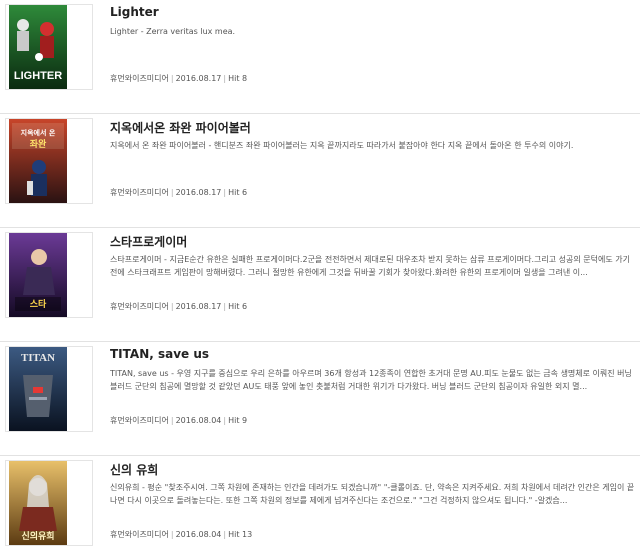  I want to click on cover-art: 신의유희, so click(38, 503).